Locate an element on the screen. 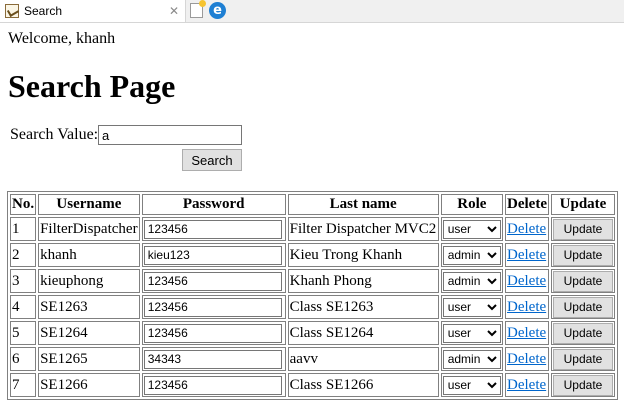  cell-no: 1 is located at coordinates (23, 229).